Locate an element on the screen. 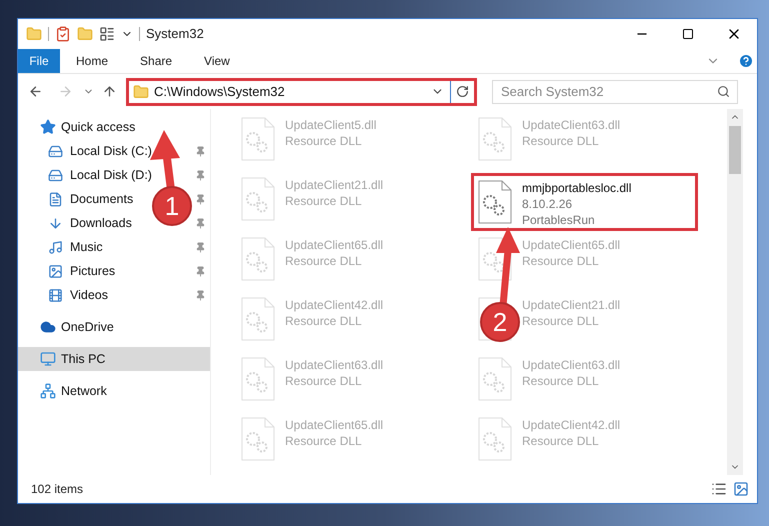 The height and width of the screenshot is (526, 769). monitor-icon is located at coordinates (48, 359).